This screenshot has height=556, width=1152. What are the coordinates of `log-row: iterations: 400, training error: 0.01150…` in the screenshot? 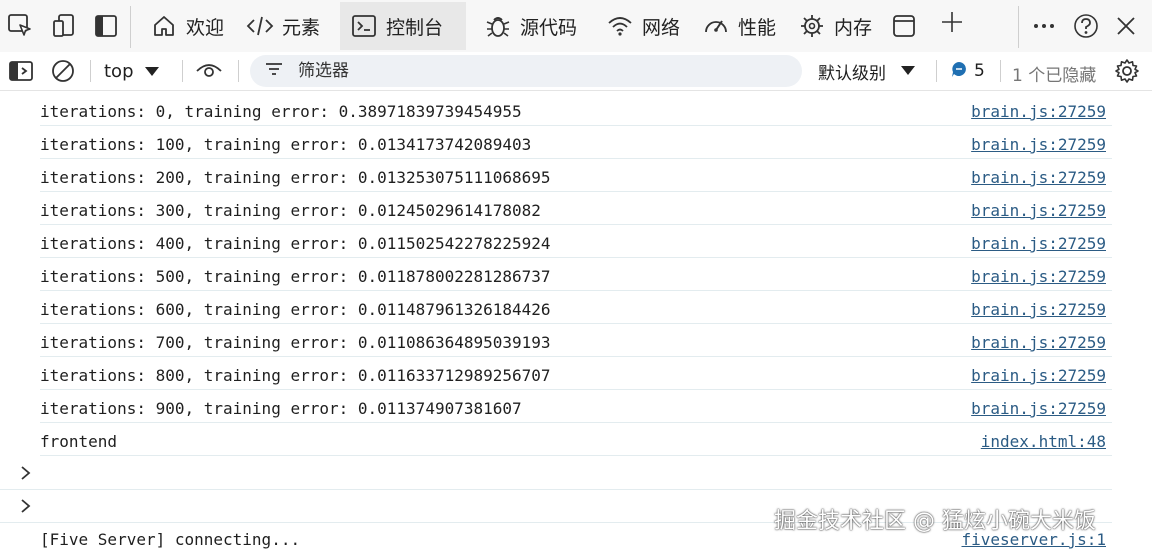 It's located at (576, 241).